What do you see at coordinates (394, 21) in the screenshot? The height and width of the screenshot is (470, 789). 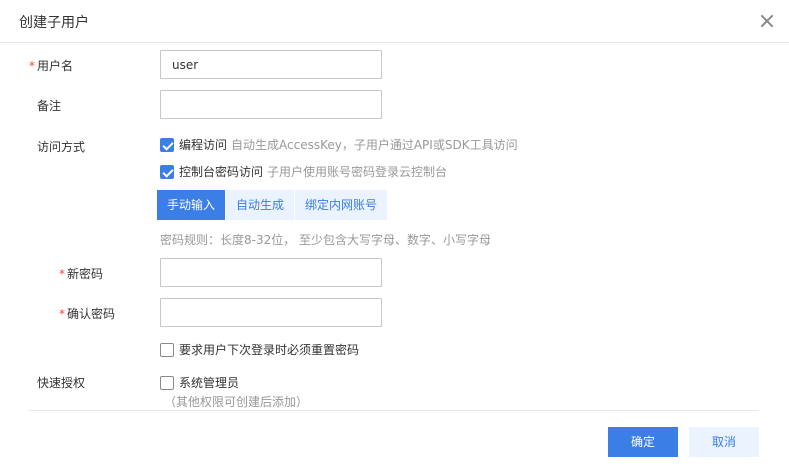 I see `dialog-header: 创建子用户` at bounding box center [394, 21].